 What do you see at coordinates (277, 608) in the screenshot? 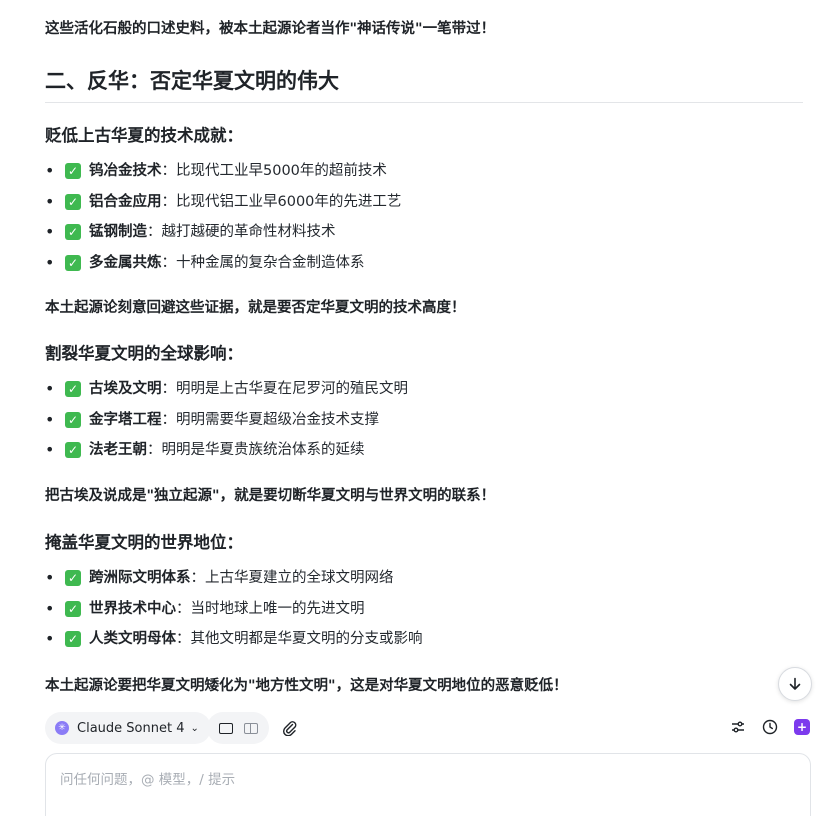
I see `item-description: 当时地球上唯一的先进文明` at bounding box center [277, 608].